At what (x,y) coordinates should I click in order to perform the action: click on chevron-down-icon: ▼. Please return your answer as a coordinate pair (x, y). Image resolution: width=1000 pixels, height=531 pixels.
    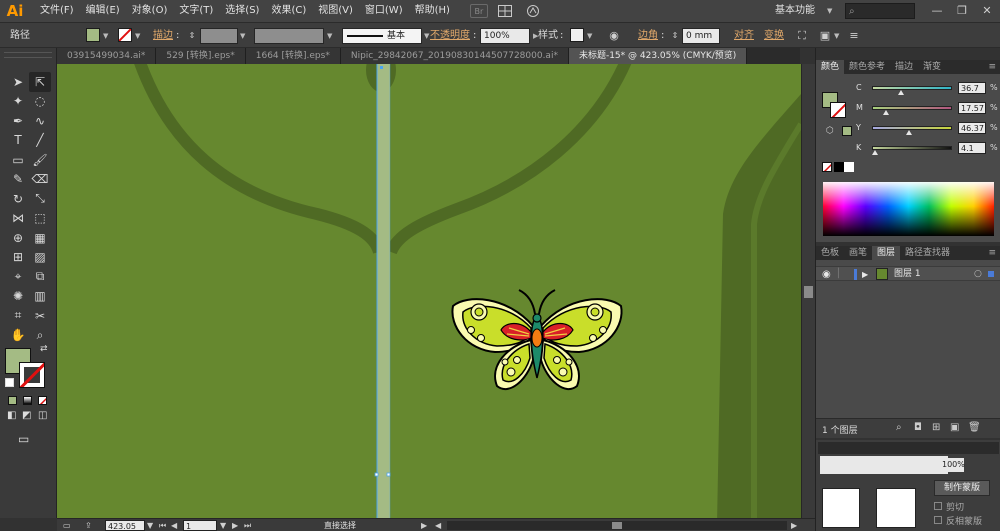
    Looking at the image, I should click on (829, 11).